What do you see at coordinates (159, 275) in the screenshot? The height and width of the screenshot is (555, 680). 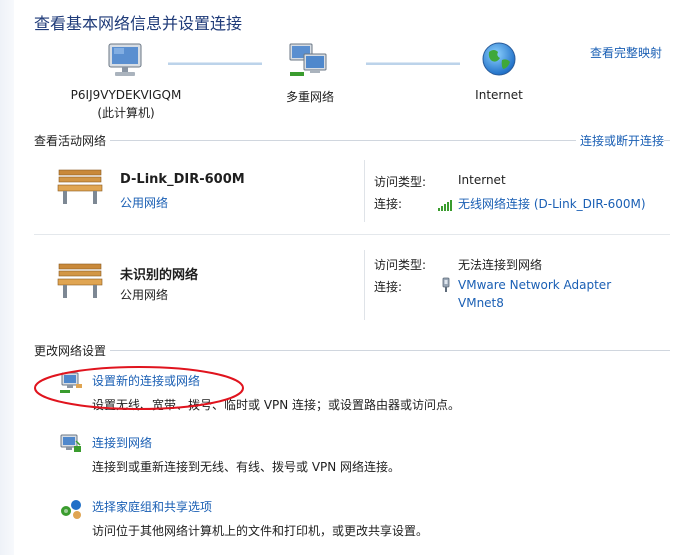 I see `network-2-name: 未识别的网络` at bounding box center [159, 275].